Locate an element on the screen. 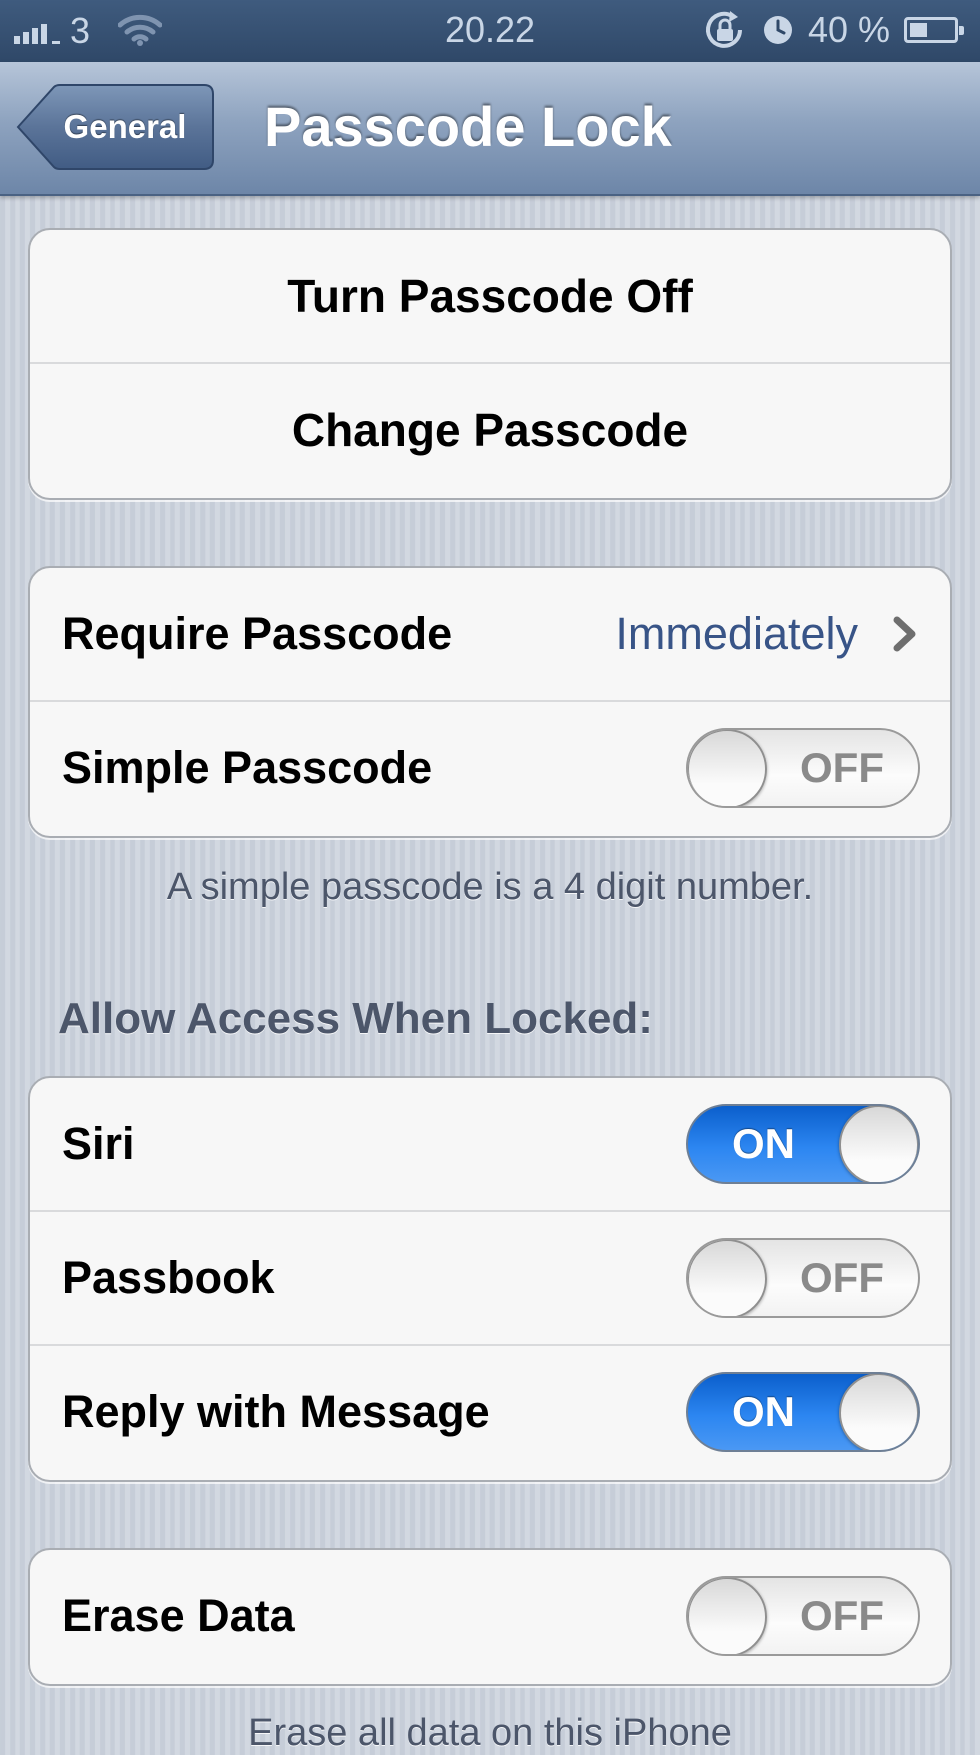 The image size is (980, 1755). battery-percent: 40 % is located at coordinates (848, 29).